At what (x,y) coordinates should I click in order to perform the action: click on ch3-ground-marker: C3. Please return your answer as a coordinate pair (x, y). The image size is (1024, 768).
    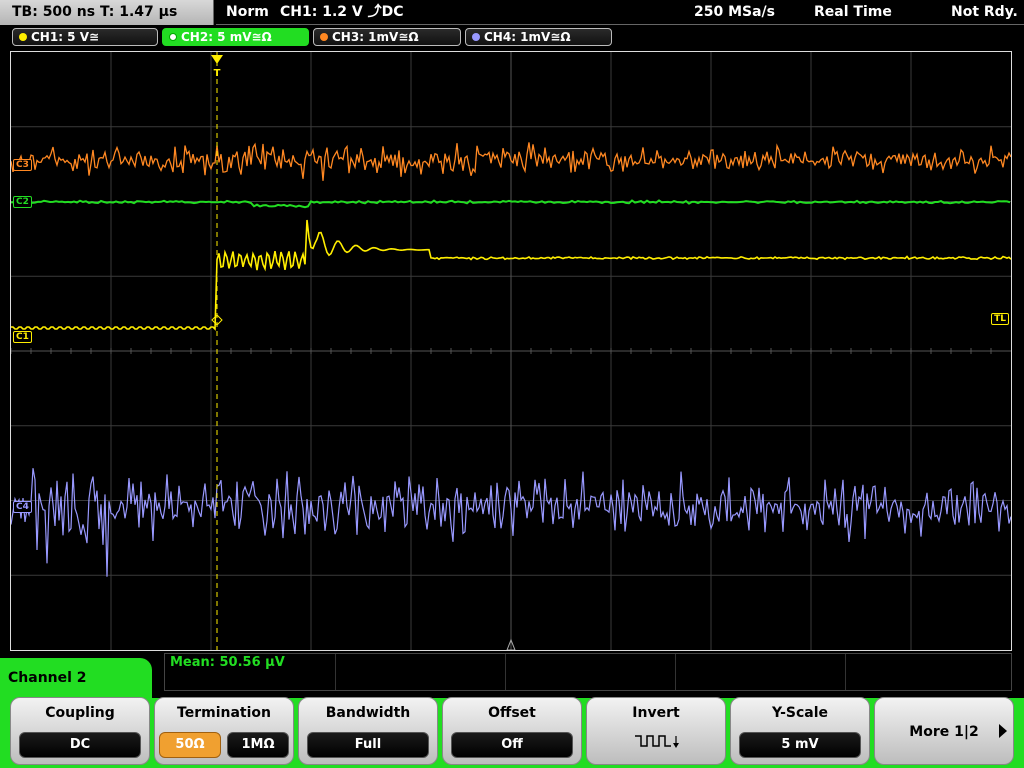
    Looking at the image, I should click on (22, 165).